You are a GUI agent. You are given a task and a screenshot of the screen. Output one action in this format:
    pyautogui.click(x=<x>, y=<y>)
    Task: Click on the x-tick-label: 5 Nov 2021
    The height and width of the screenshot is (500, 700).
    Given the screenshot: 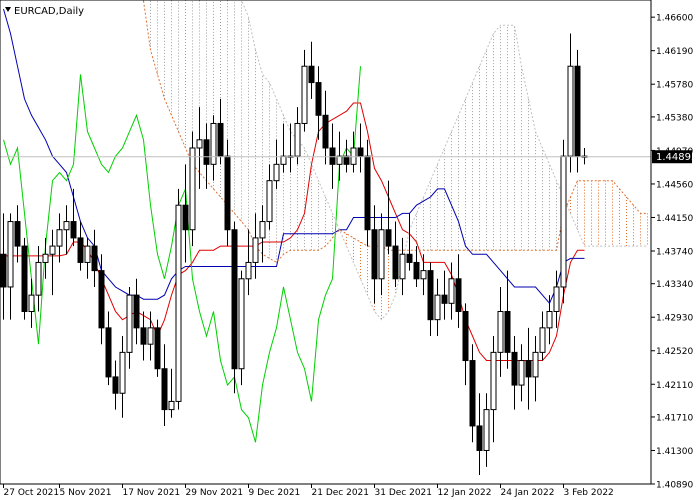 What is the action you would take?
    pyautogui.click(x=86, y=493)
    